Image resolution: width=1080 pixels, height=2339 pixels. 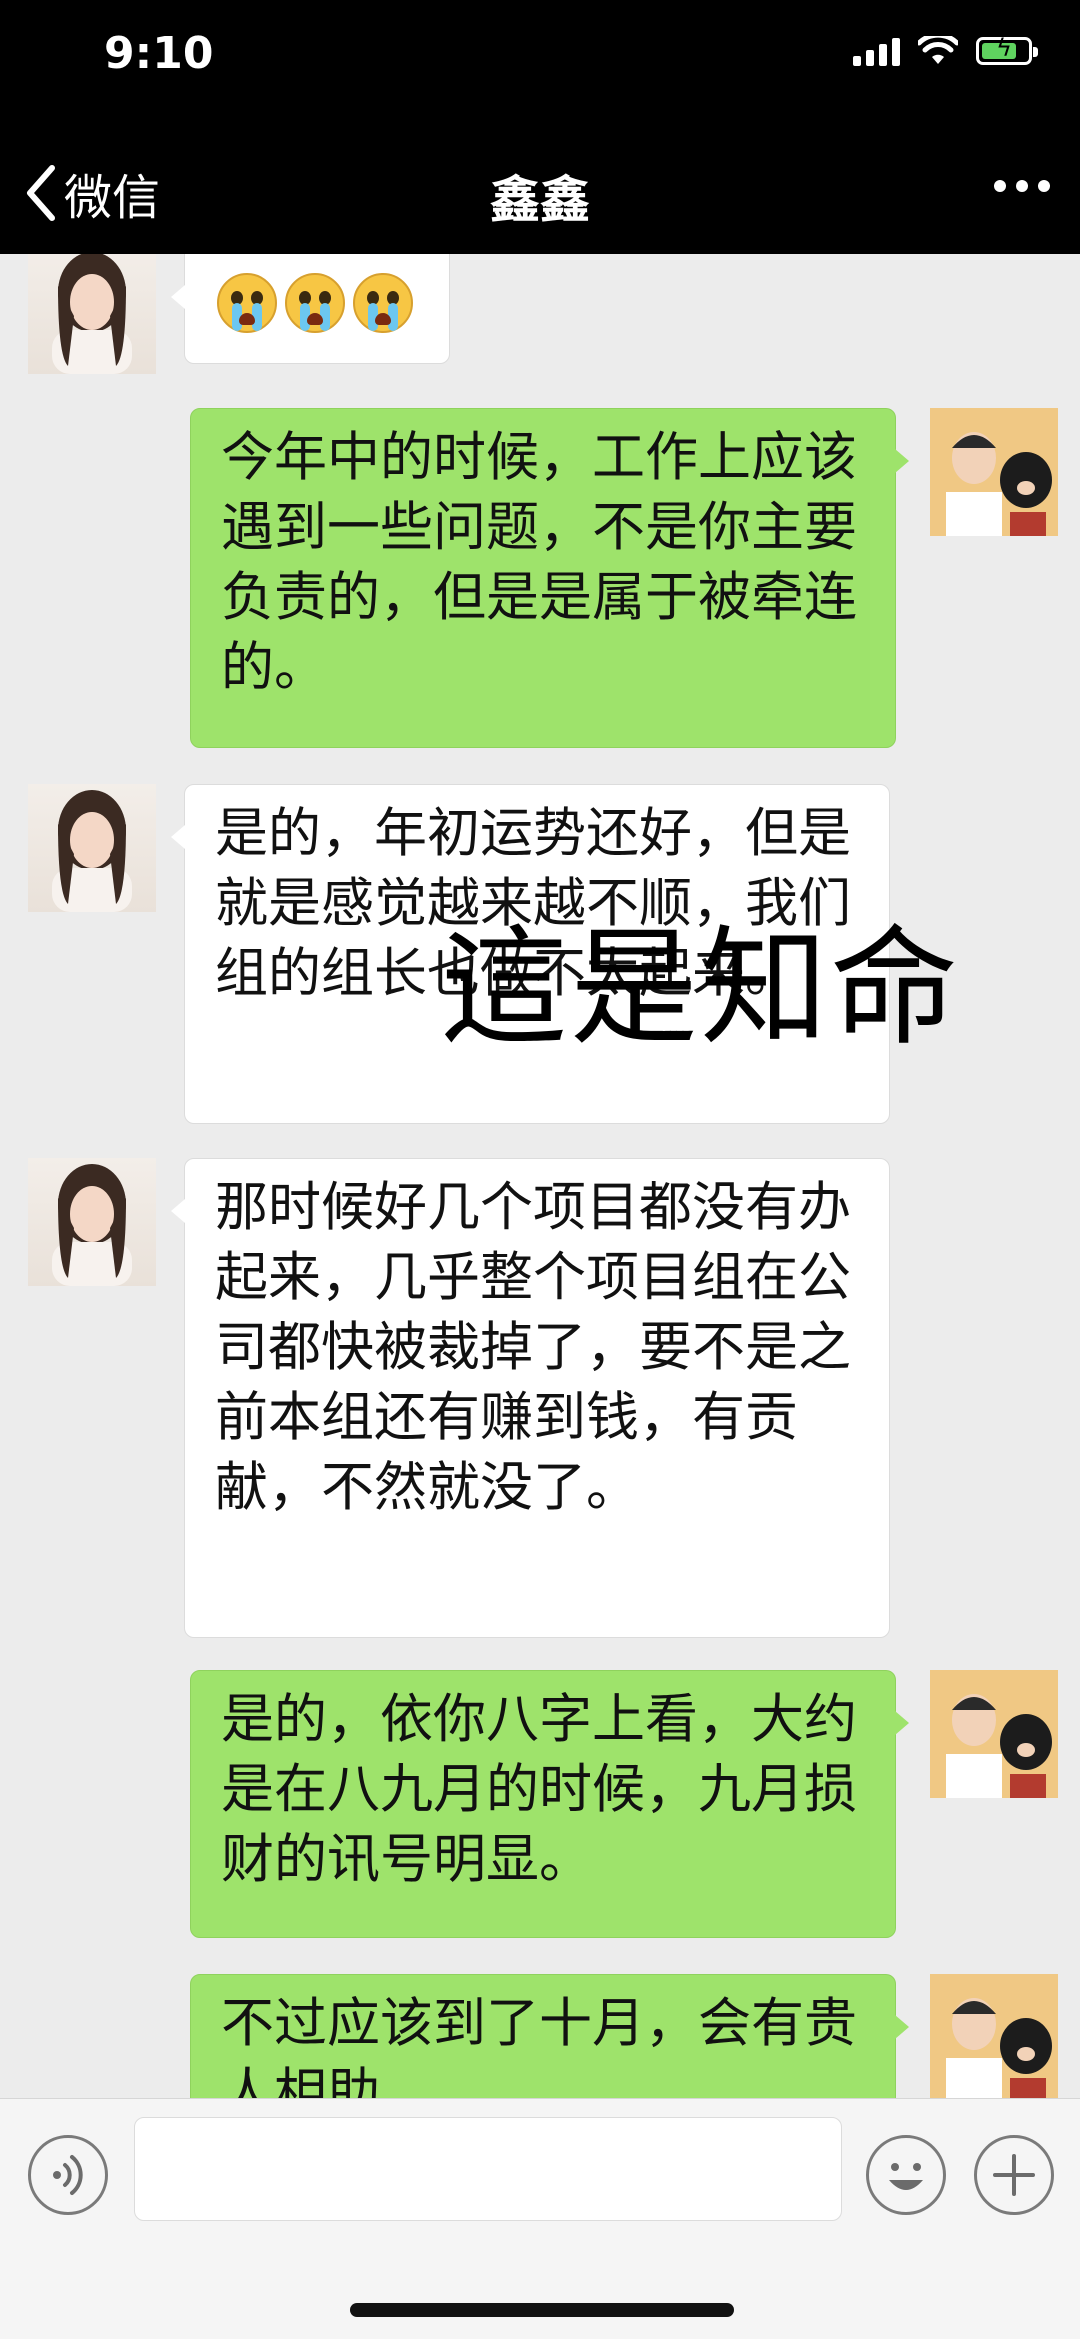 What do you see at coordinates (540, 65) in the screenshot?
I see `status-bar: 9:10 ϟ` at bounding box center [540, 65].